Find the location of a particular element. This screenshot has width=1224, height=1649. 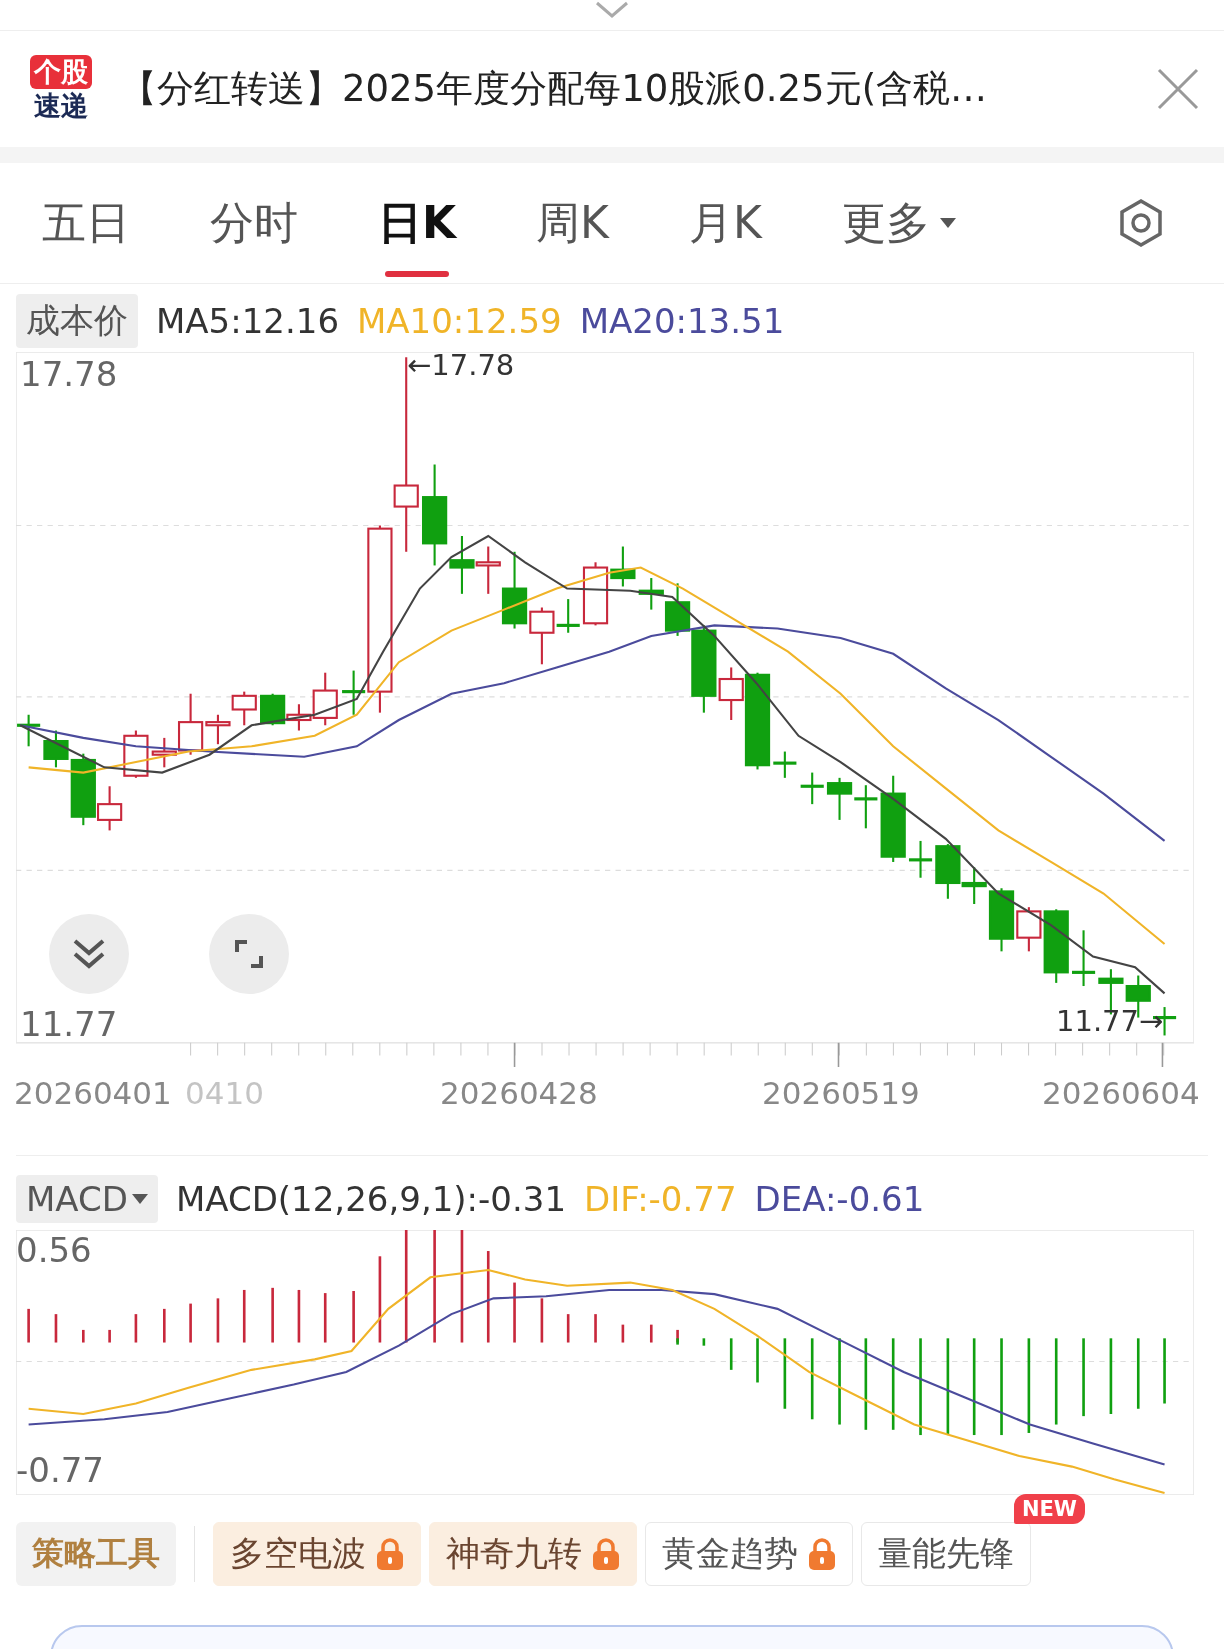

date-label: 20260519 is located at coordinates (841, 1093).